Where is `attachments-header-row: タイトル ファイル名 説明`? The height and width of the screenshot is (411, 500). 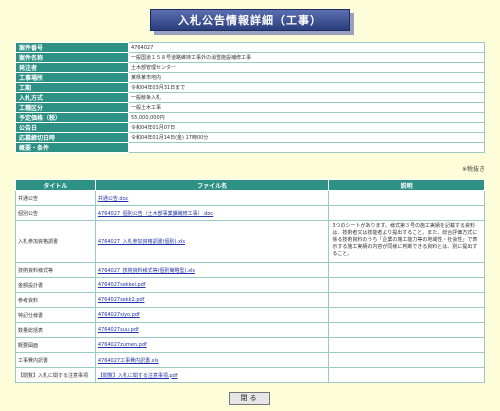
attachments-header-row: タイトル ファイル名 説明 is located at coordinates (250, 185).